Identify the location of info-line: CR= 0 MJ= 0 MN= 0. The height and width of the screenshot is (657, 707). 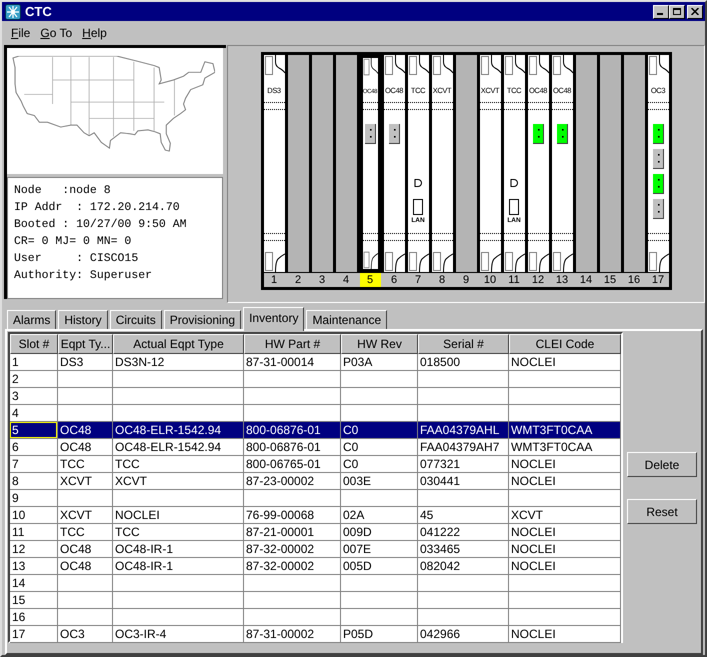
(73, 242).